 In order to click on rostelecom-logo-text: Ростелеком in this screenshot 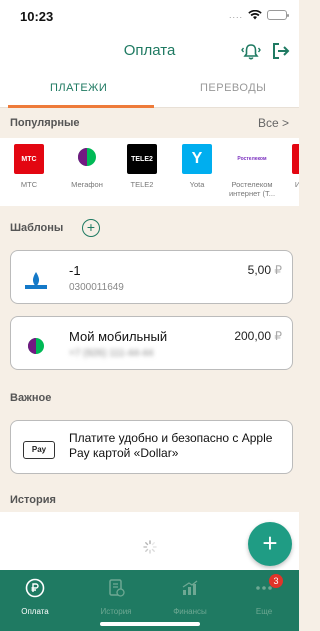, I will do `click(252, 159)`.